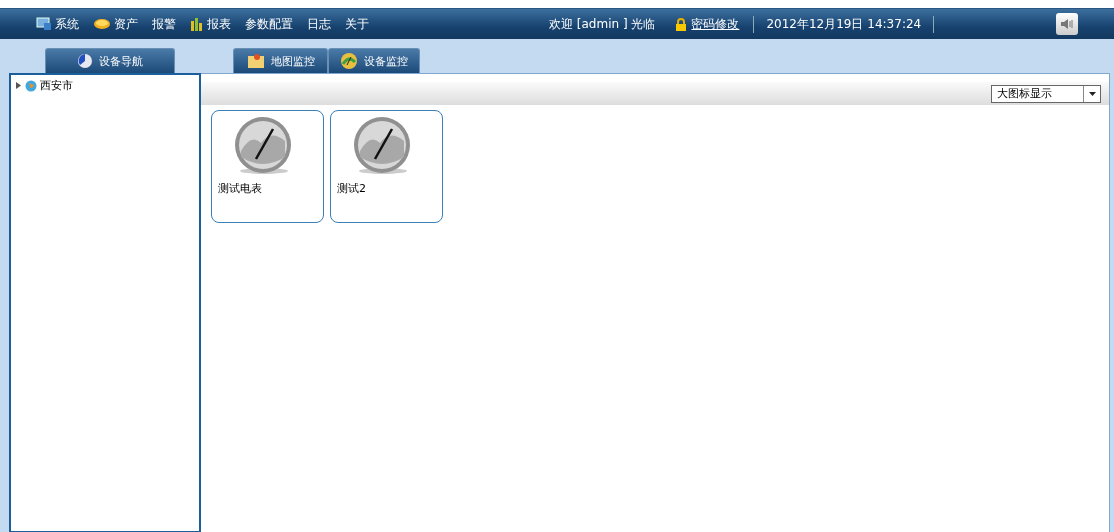 This screenshot has height=532, width=1114. I want to click on menu-item: 系统, so click(57, 24).